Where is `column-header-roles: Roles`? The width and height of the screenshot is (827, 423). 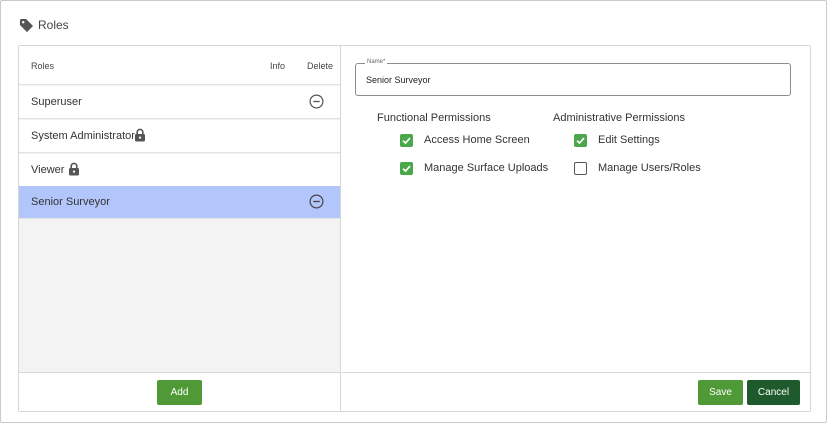 column-header-roles: Roles is located at coordinates (43, 66).